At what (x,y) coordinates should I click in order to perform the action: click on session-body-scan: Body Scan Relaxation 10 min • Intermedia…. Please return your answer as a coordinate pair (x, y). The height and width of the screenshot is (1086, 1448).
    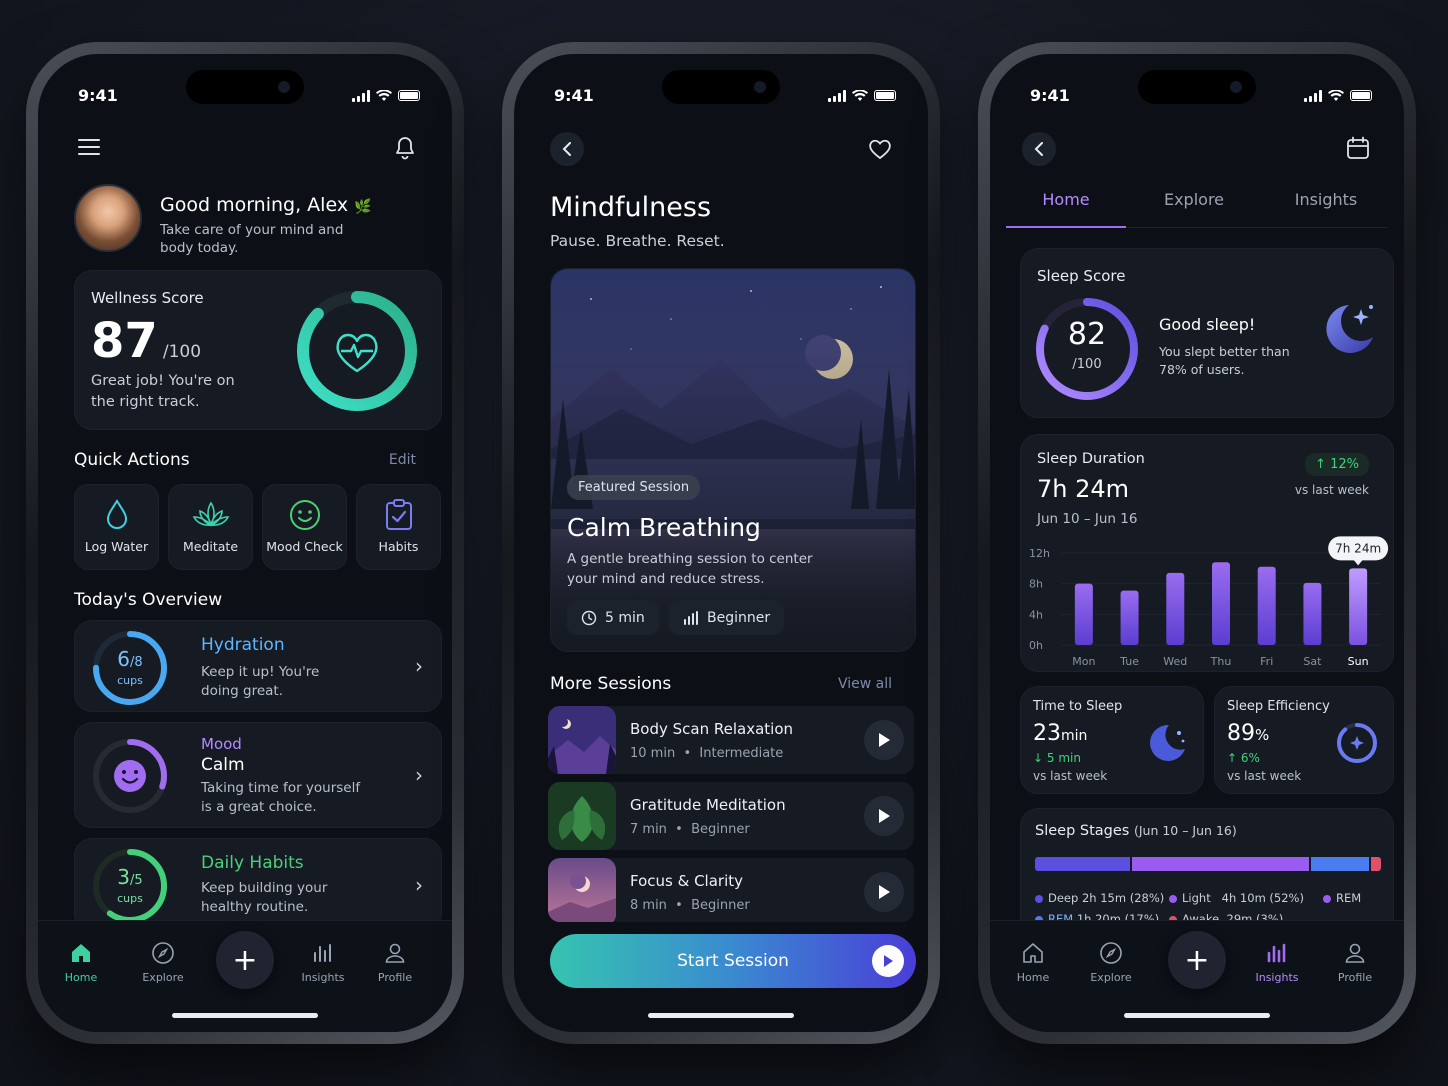
    Looking at the image, I should click on (731, 740).